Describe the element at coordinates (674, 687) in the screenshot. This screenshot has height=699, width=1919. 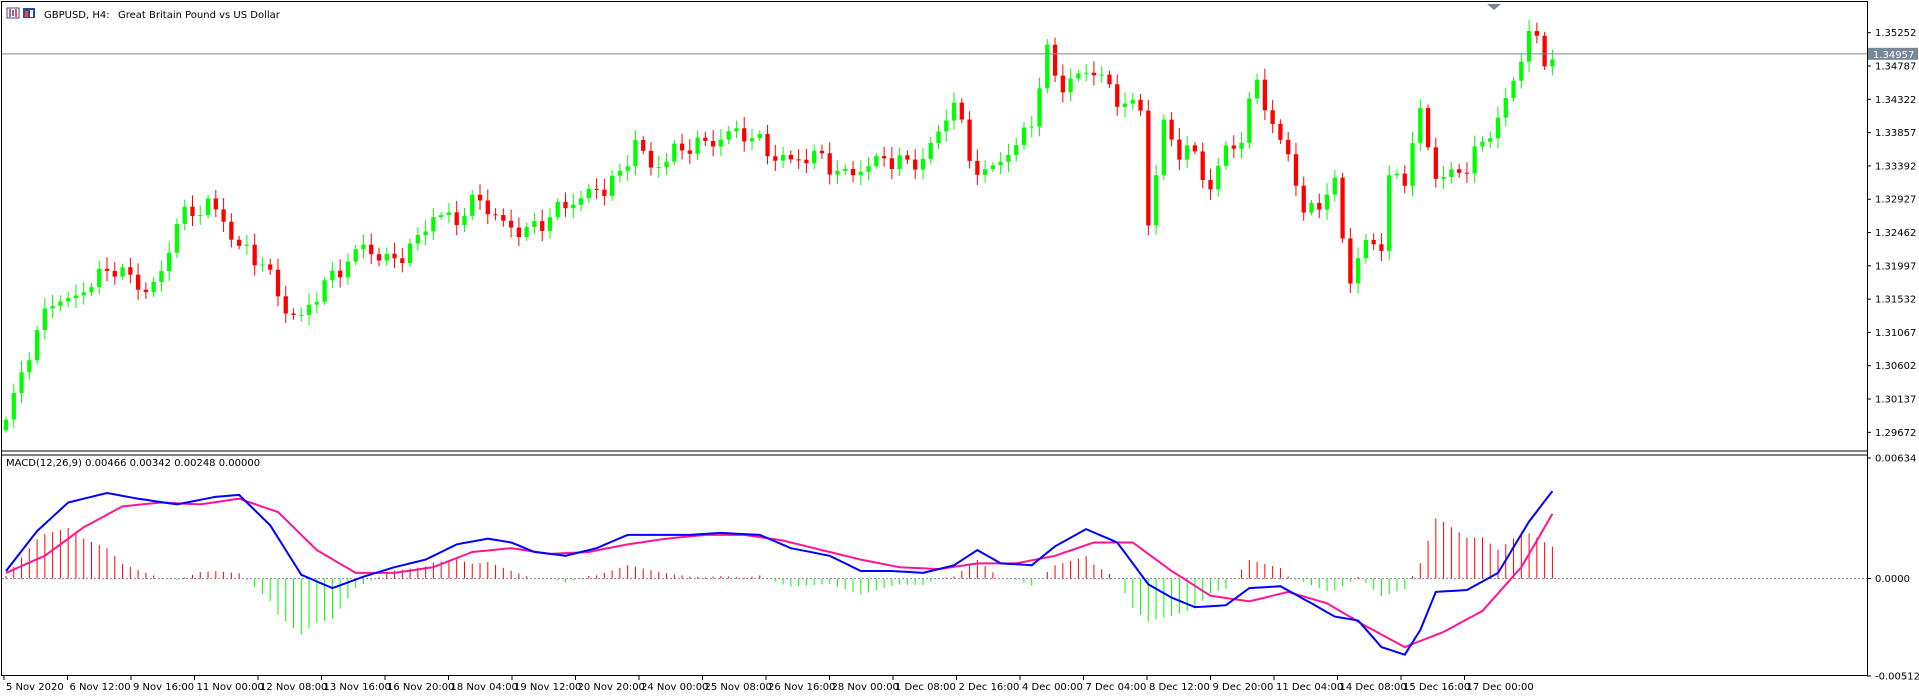
I see `time-axis-label: 24 Nov 00:00` at that location.